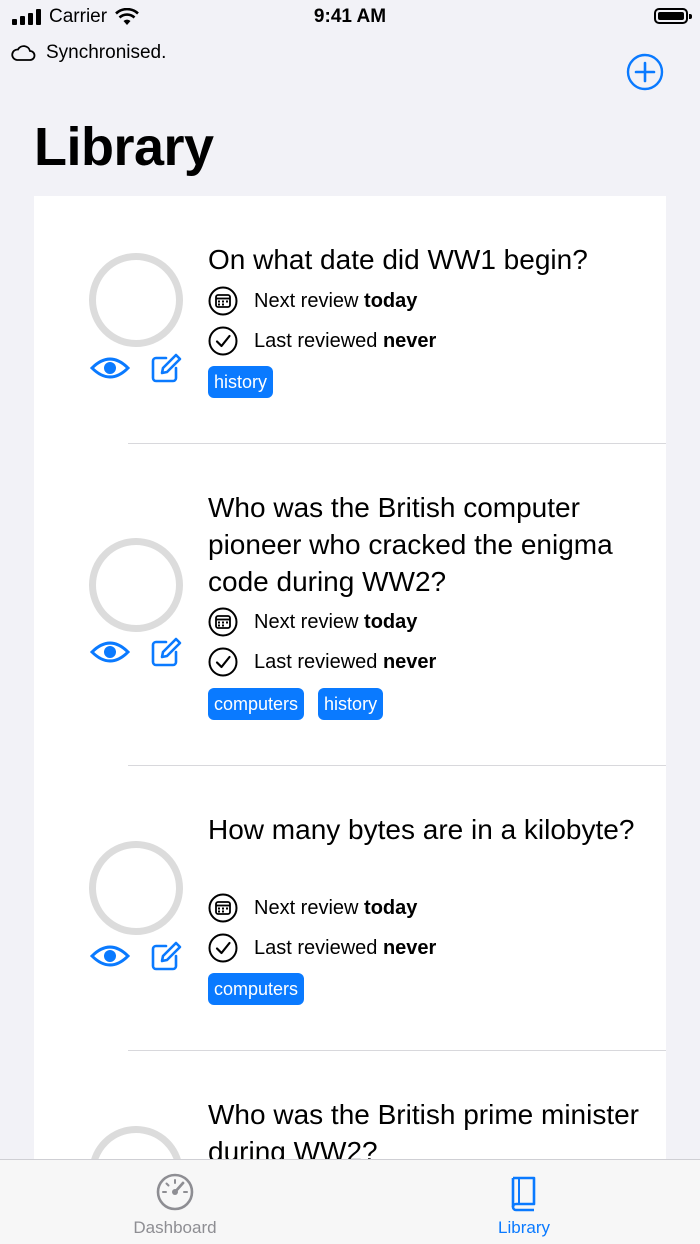 This screenshot has width=700, height=1244. What do you see at coordinates (673, 16) in the screenshot?
I see `battery-icon` at bounding box center [673, 16].